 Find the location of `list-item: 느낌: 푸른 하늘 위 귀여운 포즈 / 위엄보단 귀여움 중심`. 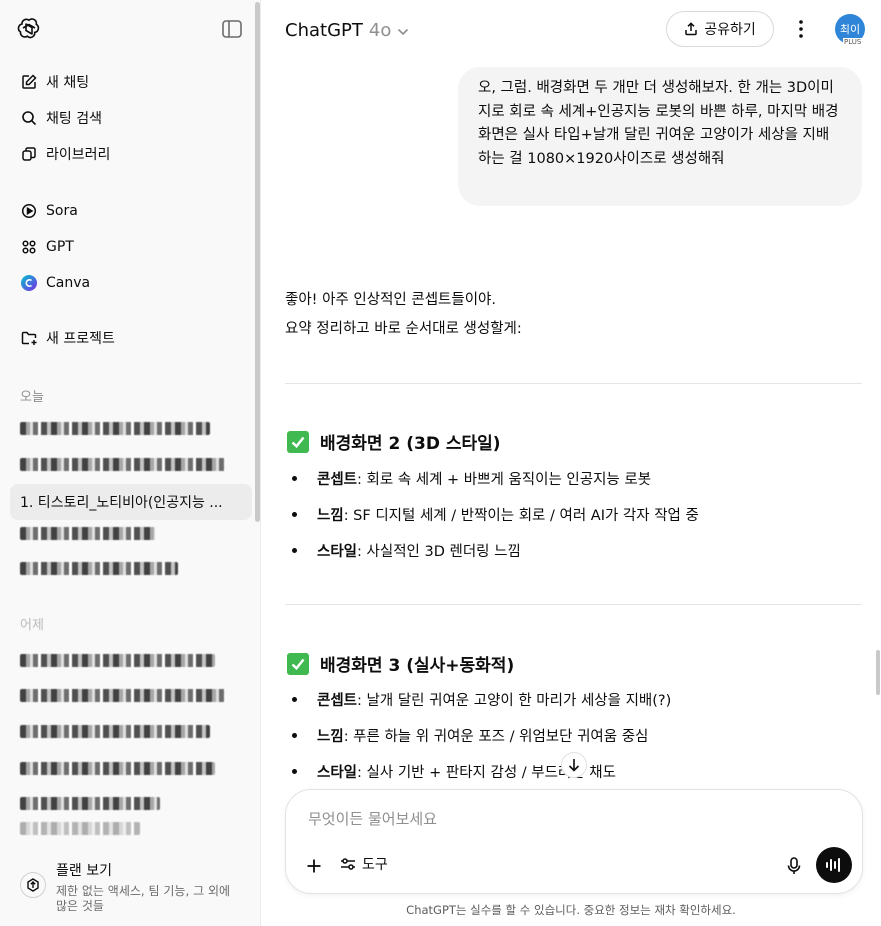

list-item: 느낌: 푸른 하늘 위 귀여운 포즈 / 위엄보단 귀여움 중심 is located at coordinates (470, 735).